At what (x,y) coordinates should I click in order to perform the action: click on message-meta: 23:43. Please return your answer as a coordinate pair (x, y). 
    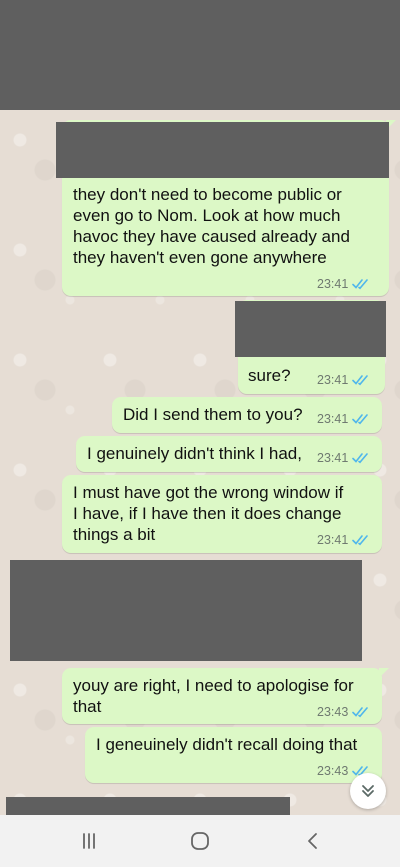
    Looking at the image, I should click on (343, 712).